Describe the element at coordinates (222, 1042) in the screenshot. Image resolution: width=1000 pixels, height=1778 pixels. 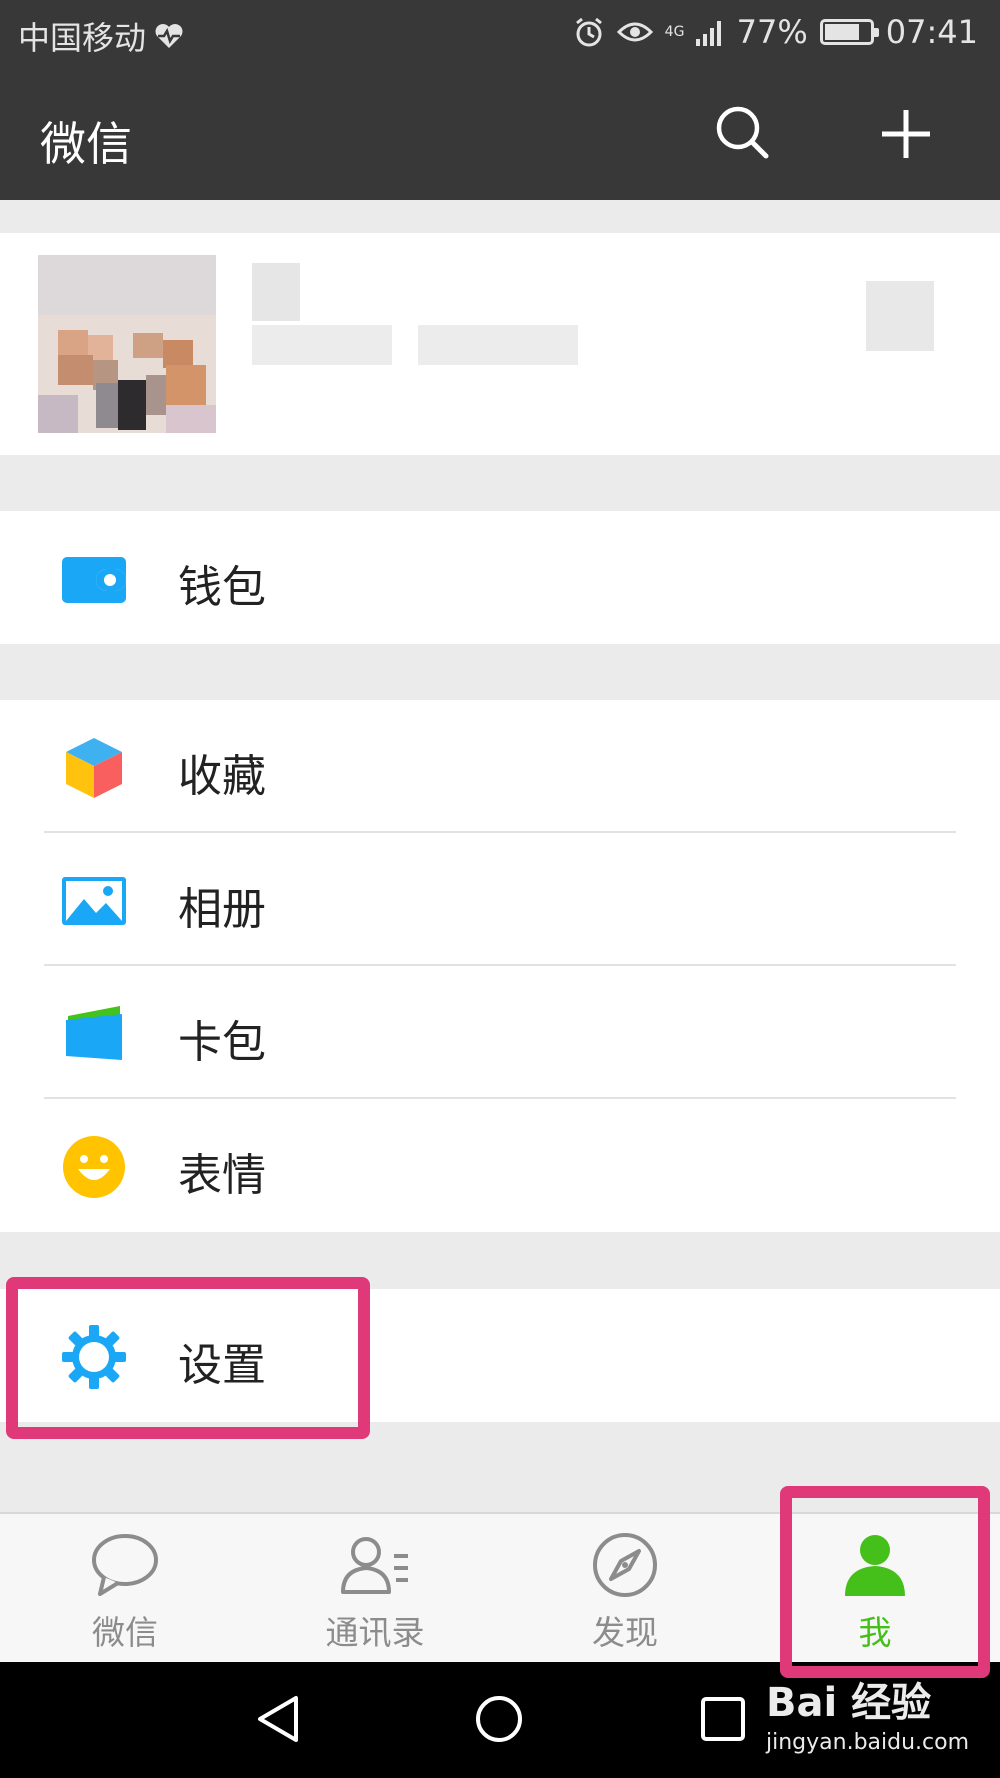
I see `menu-item-label: 卡包` at that location.